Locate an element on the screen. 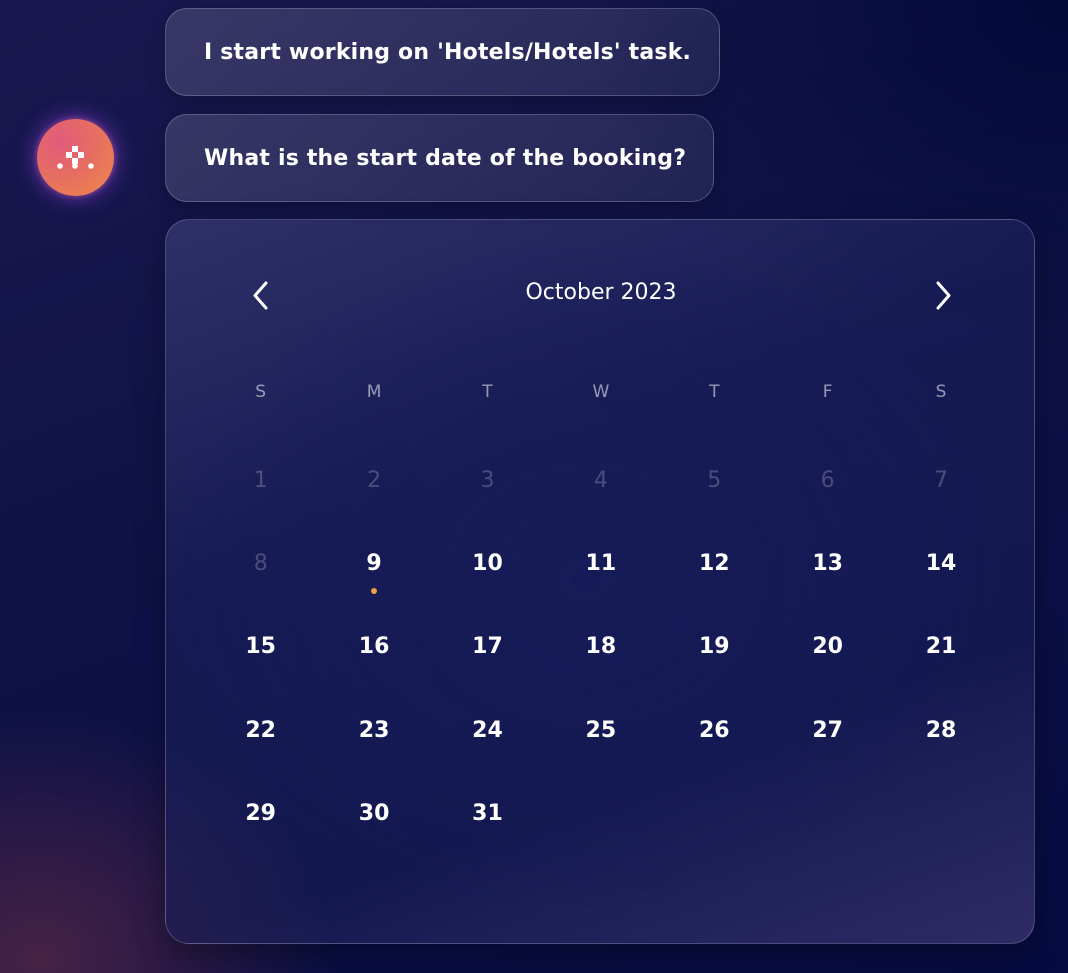 Image resolution: width=1068 pixels, height=973 pixels. weekday-header-row: S M T W T F S is located at coordinates (601, 401).